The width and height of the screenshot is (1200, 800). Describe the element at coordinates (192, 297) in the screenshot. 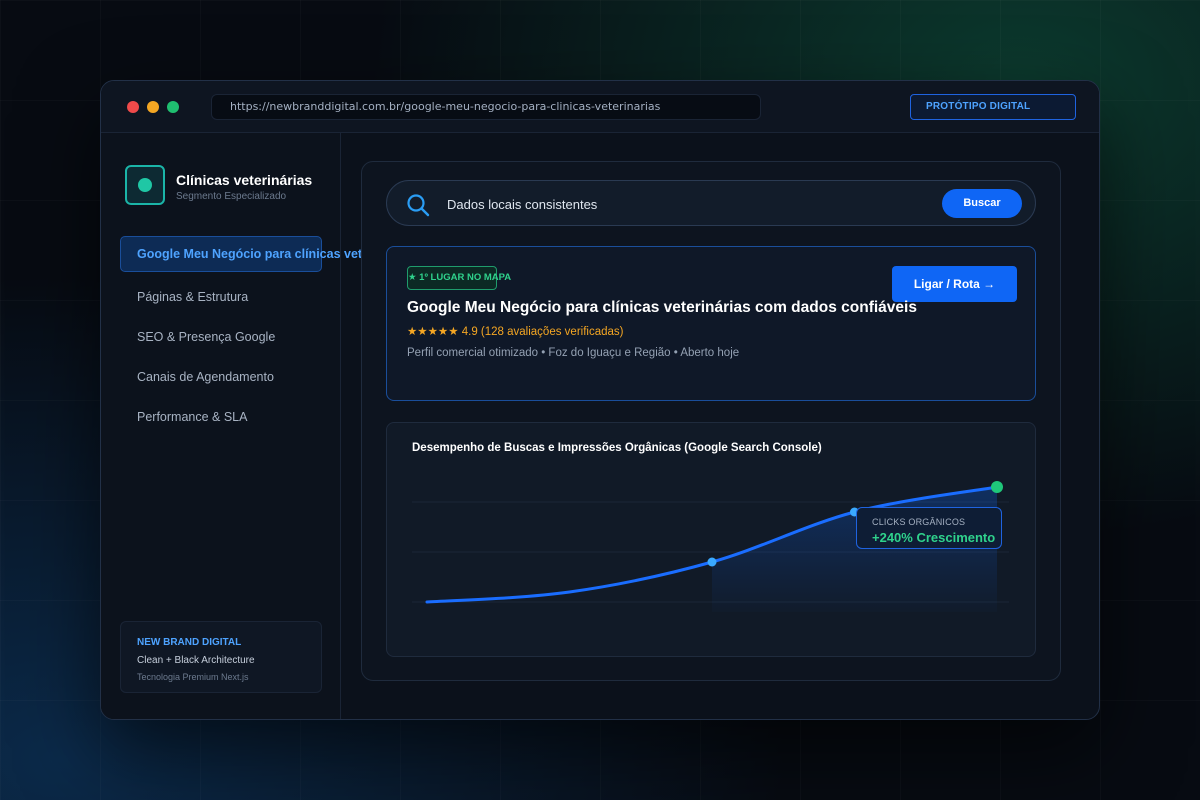

I see `sidebar-item-paginas: Páginas & Estrutura` at that location.